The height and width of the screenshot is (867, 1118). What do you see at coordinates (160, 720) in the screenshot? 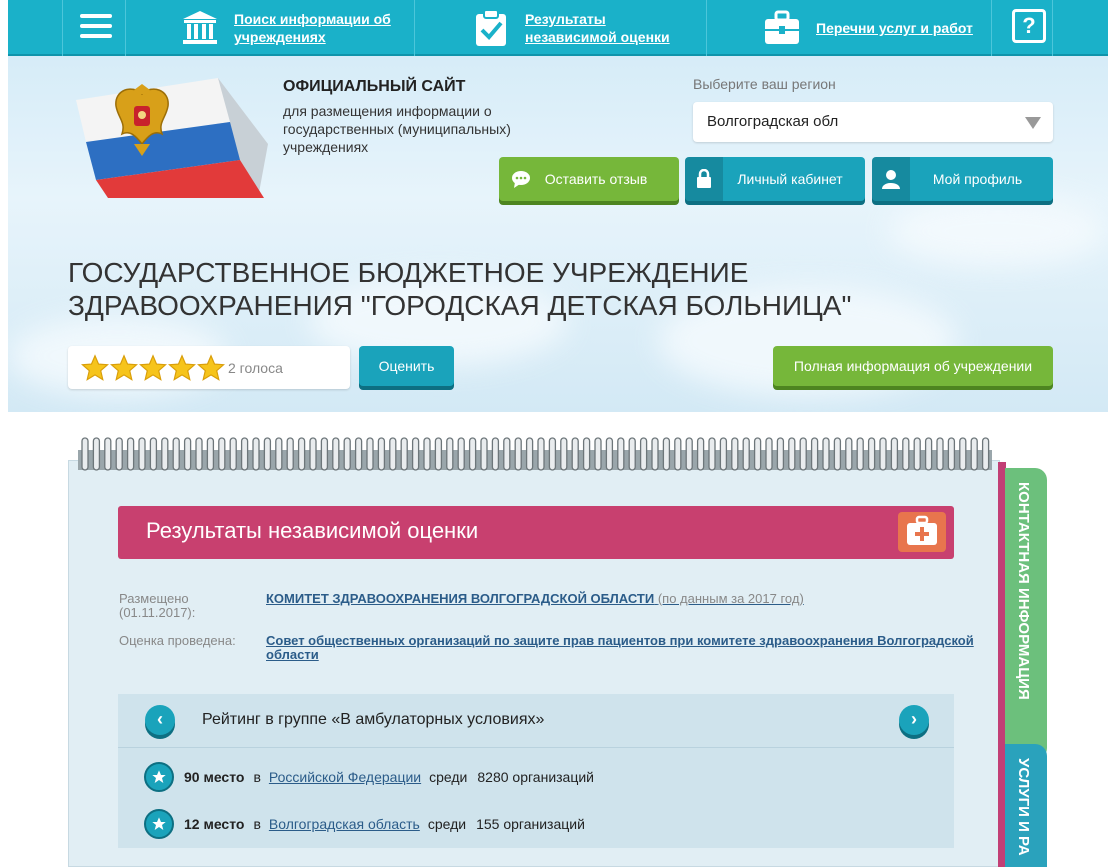
I see `prev-arrow-icon: ‹` at bounding box center [160, 720].